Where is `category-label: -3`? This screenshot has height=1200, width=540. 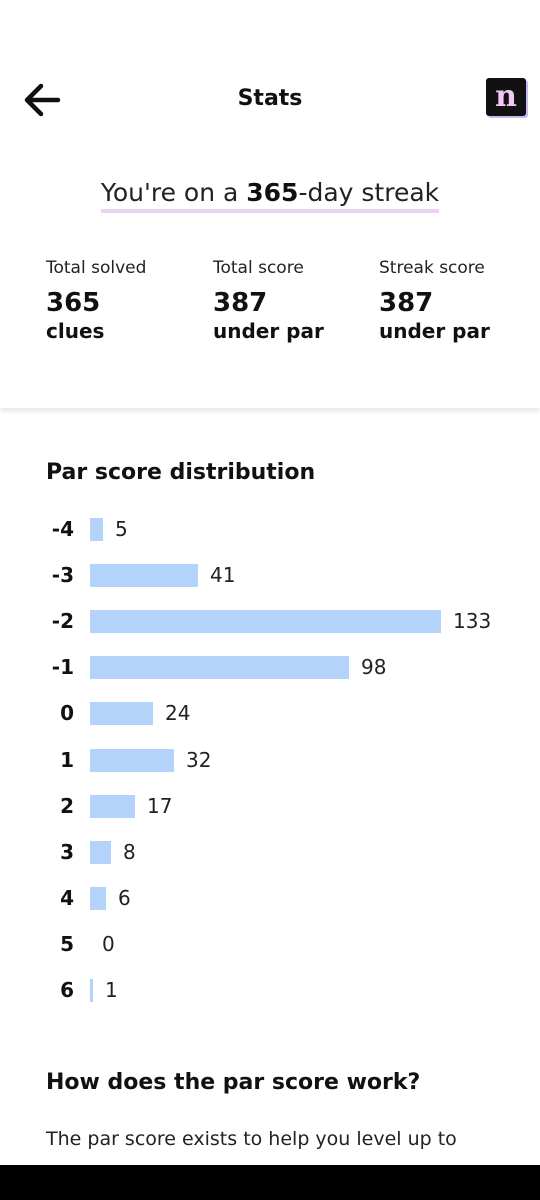 category-label: -3 is located at coordinates (62, 575).